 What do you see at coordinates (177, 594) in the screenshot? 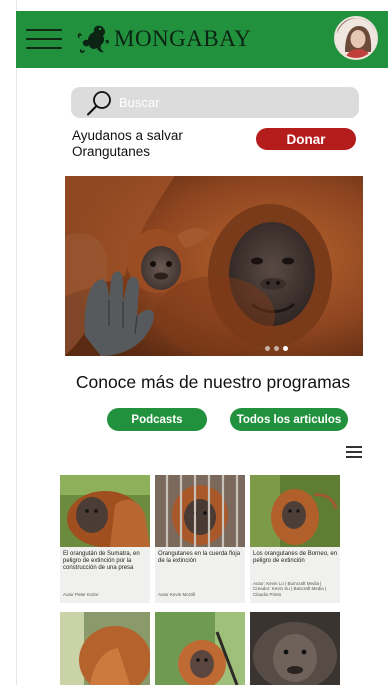
I see `article-author: Autor Kevin McGill` at bounding box center [177, 594].